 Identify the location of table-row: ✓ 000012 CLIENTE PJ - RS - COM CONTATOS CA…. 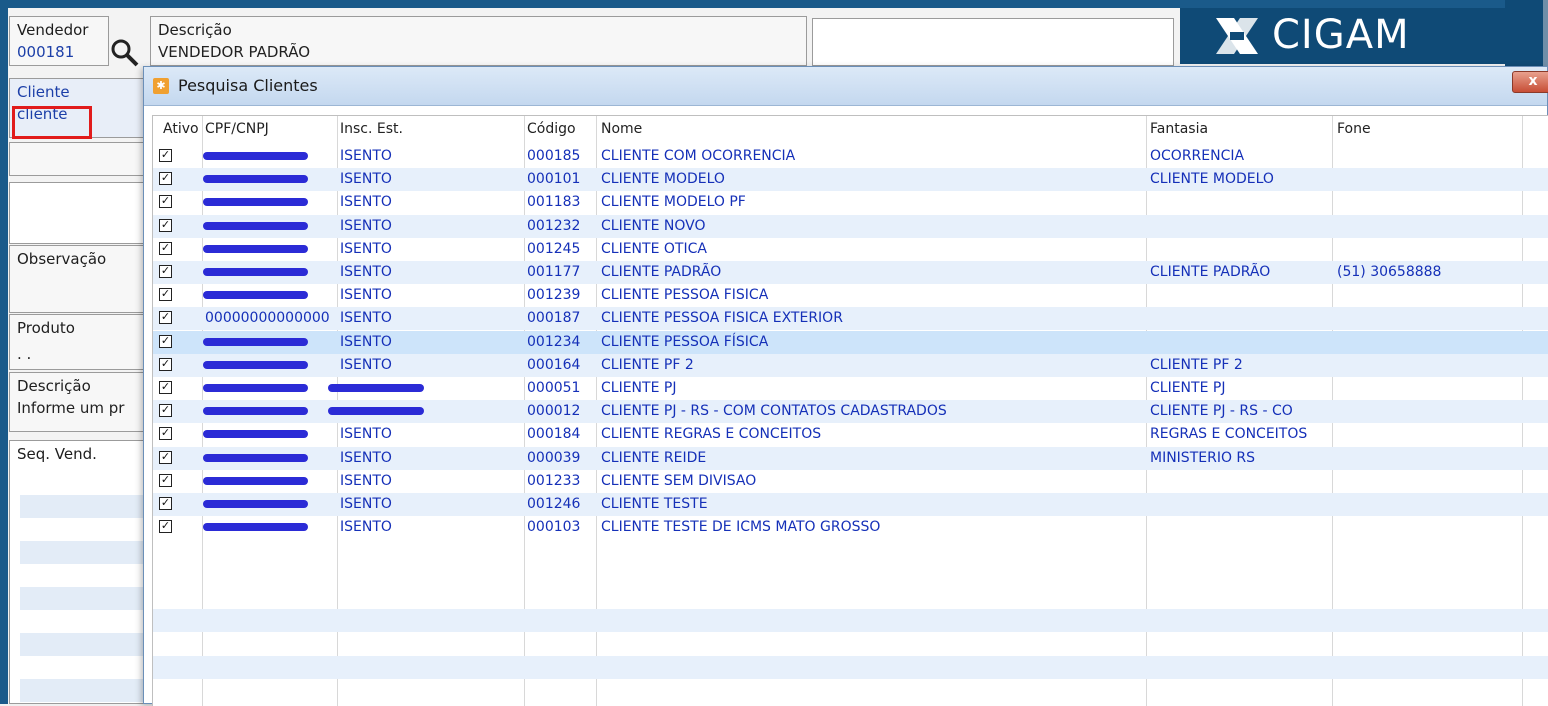
(850, 412).